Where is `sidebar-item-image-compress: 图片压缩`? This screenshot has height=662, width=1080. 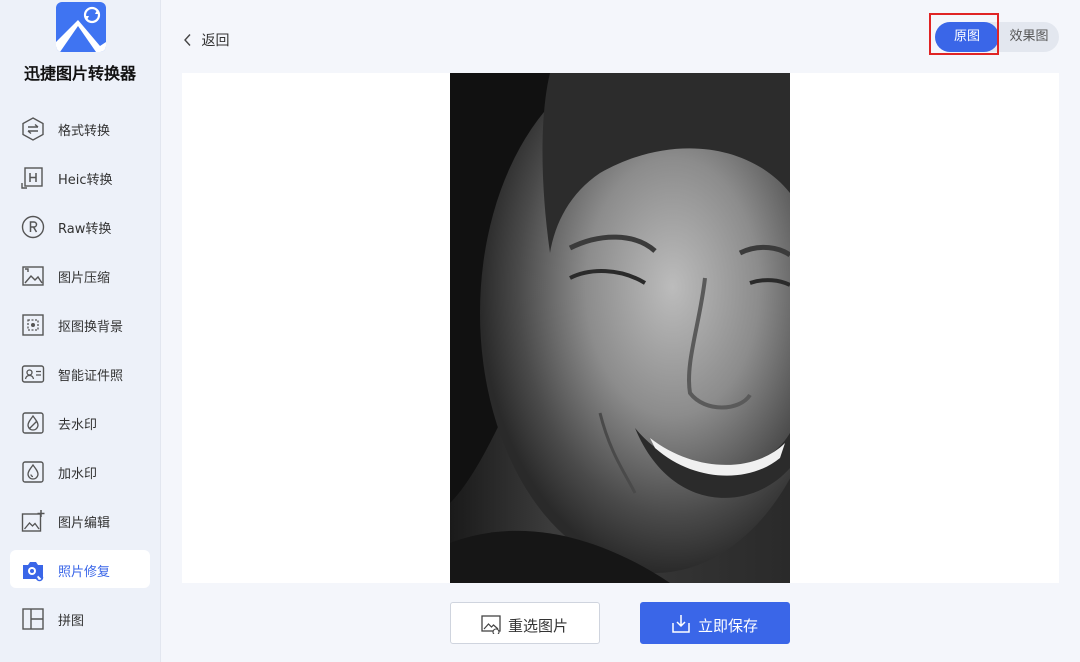 sidebar-item-image-compress: 图片压缩 is located at coordinates (80, 275).